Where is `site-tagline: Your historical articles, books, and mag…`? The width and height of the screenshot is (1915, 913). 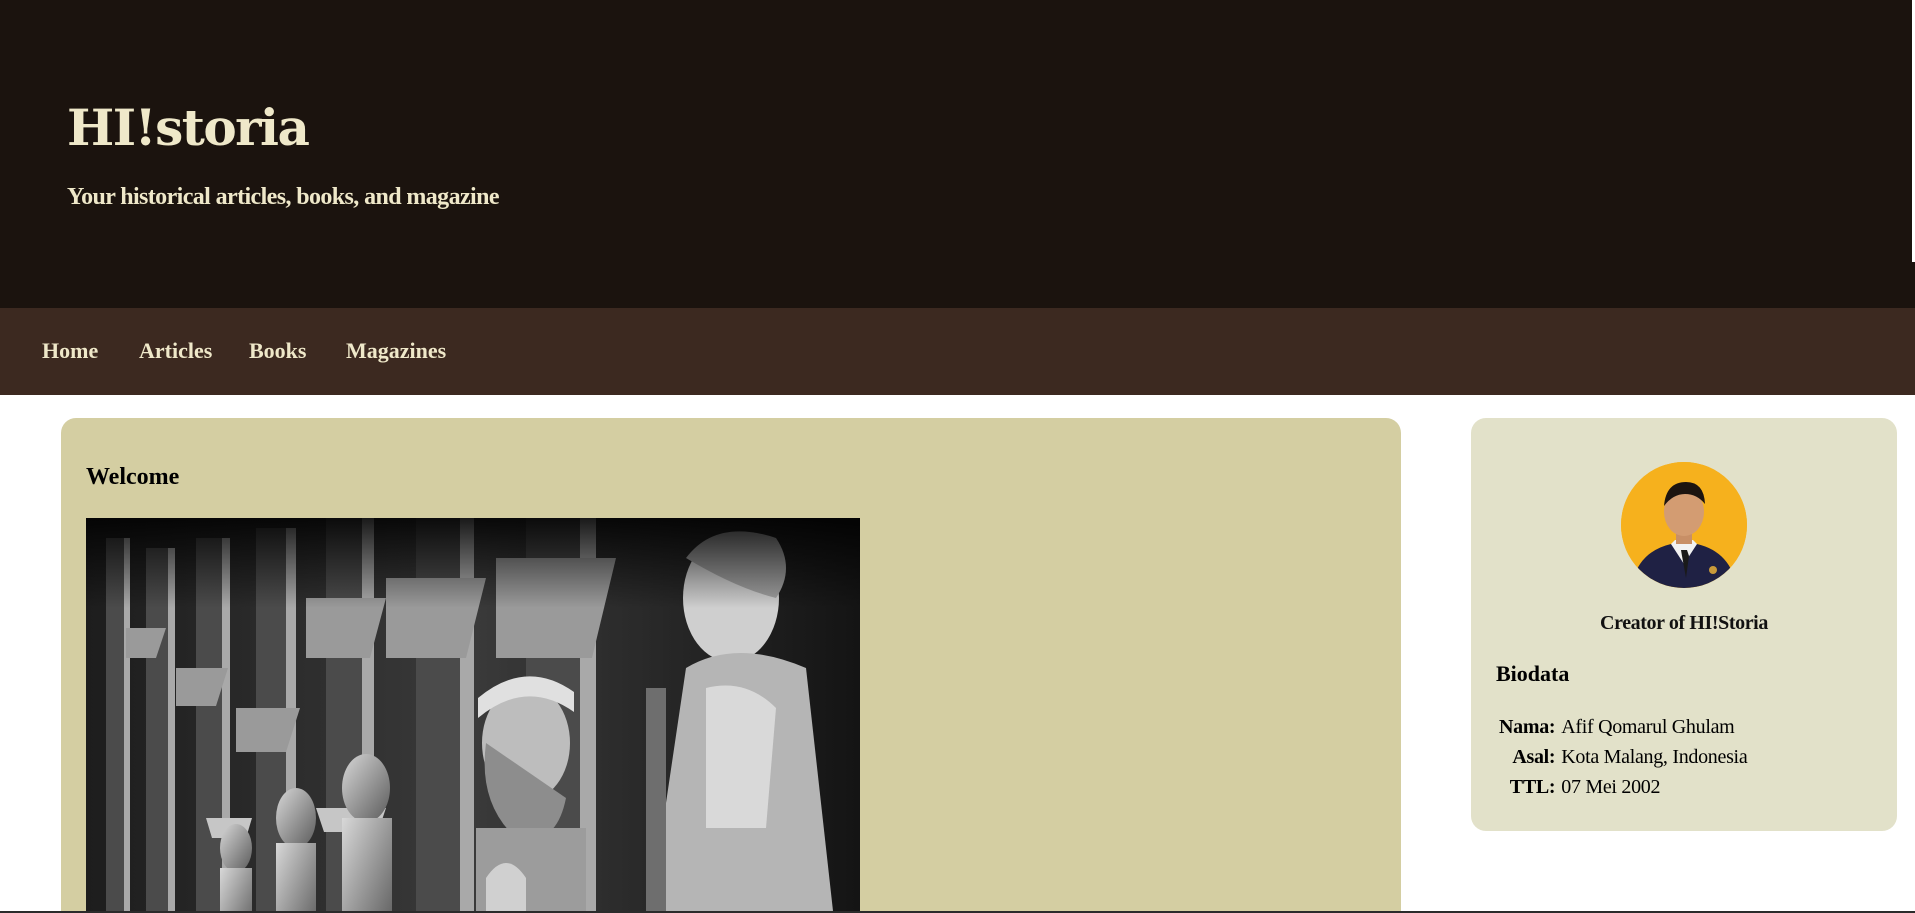 site-tagline: Your historical articles, books, and mag… is located at coordinates (283, 197).